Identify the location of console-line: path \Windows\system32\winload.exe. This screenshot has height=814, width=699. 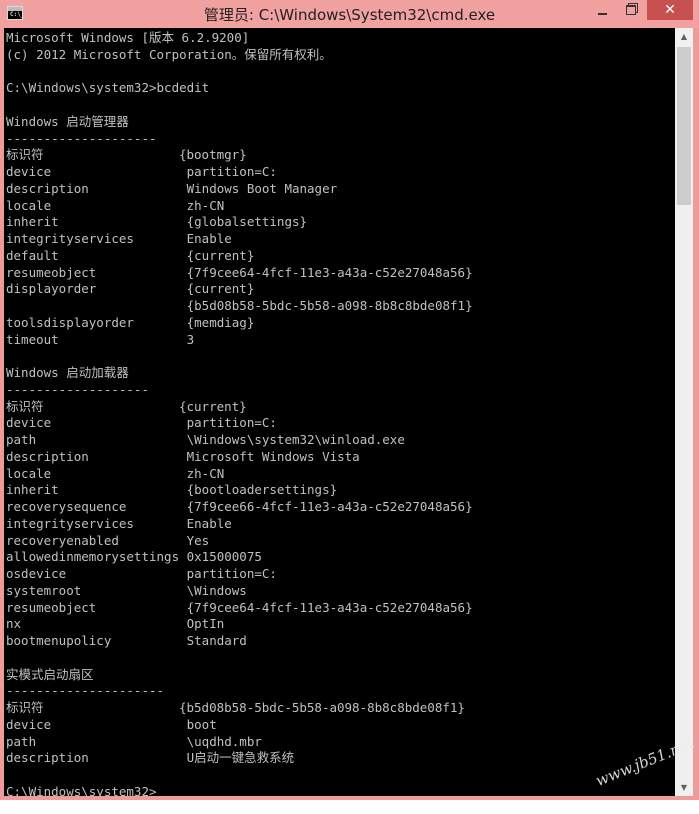
(205, 439).